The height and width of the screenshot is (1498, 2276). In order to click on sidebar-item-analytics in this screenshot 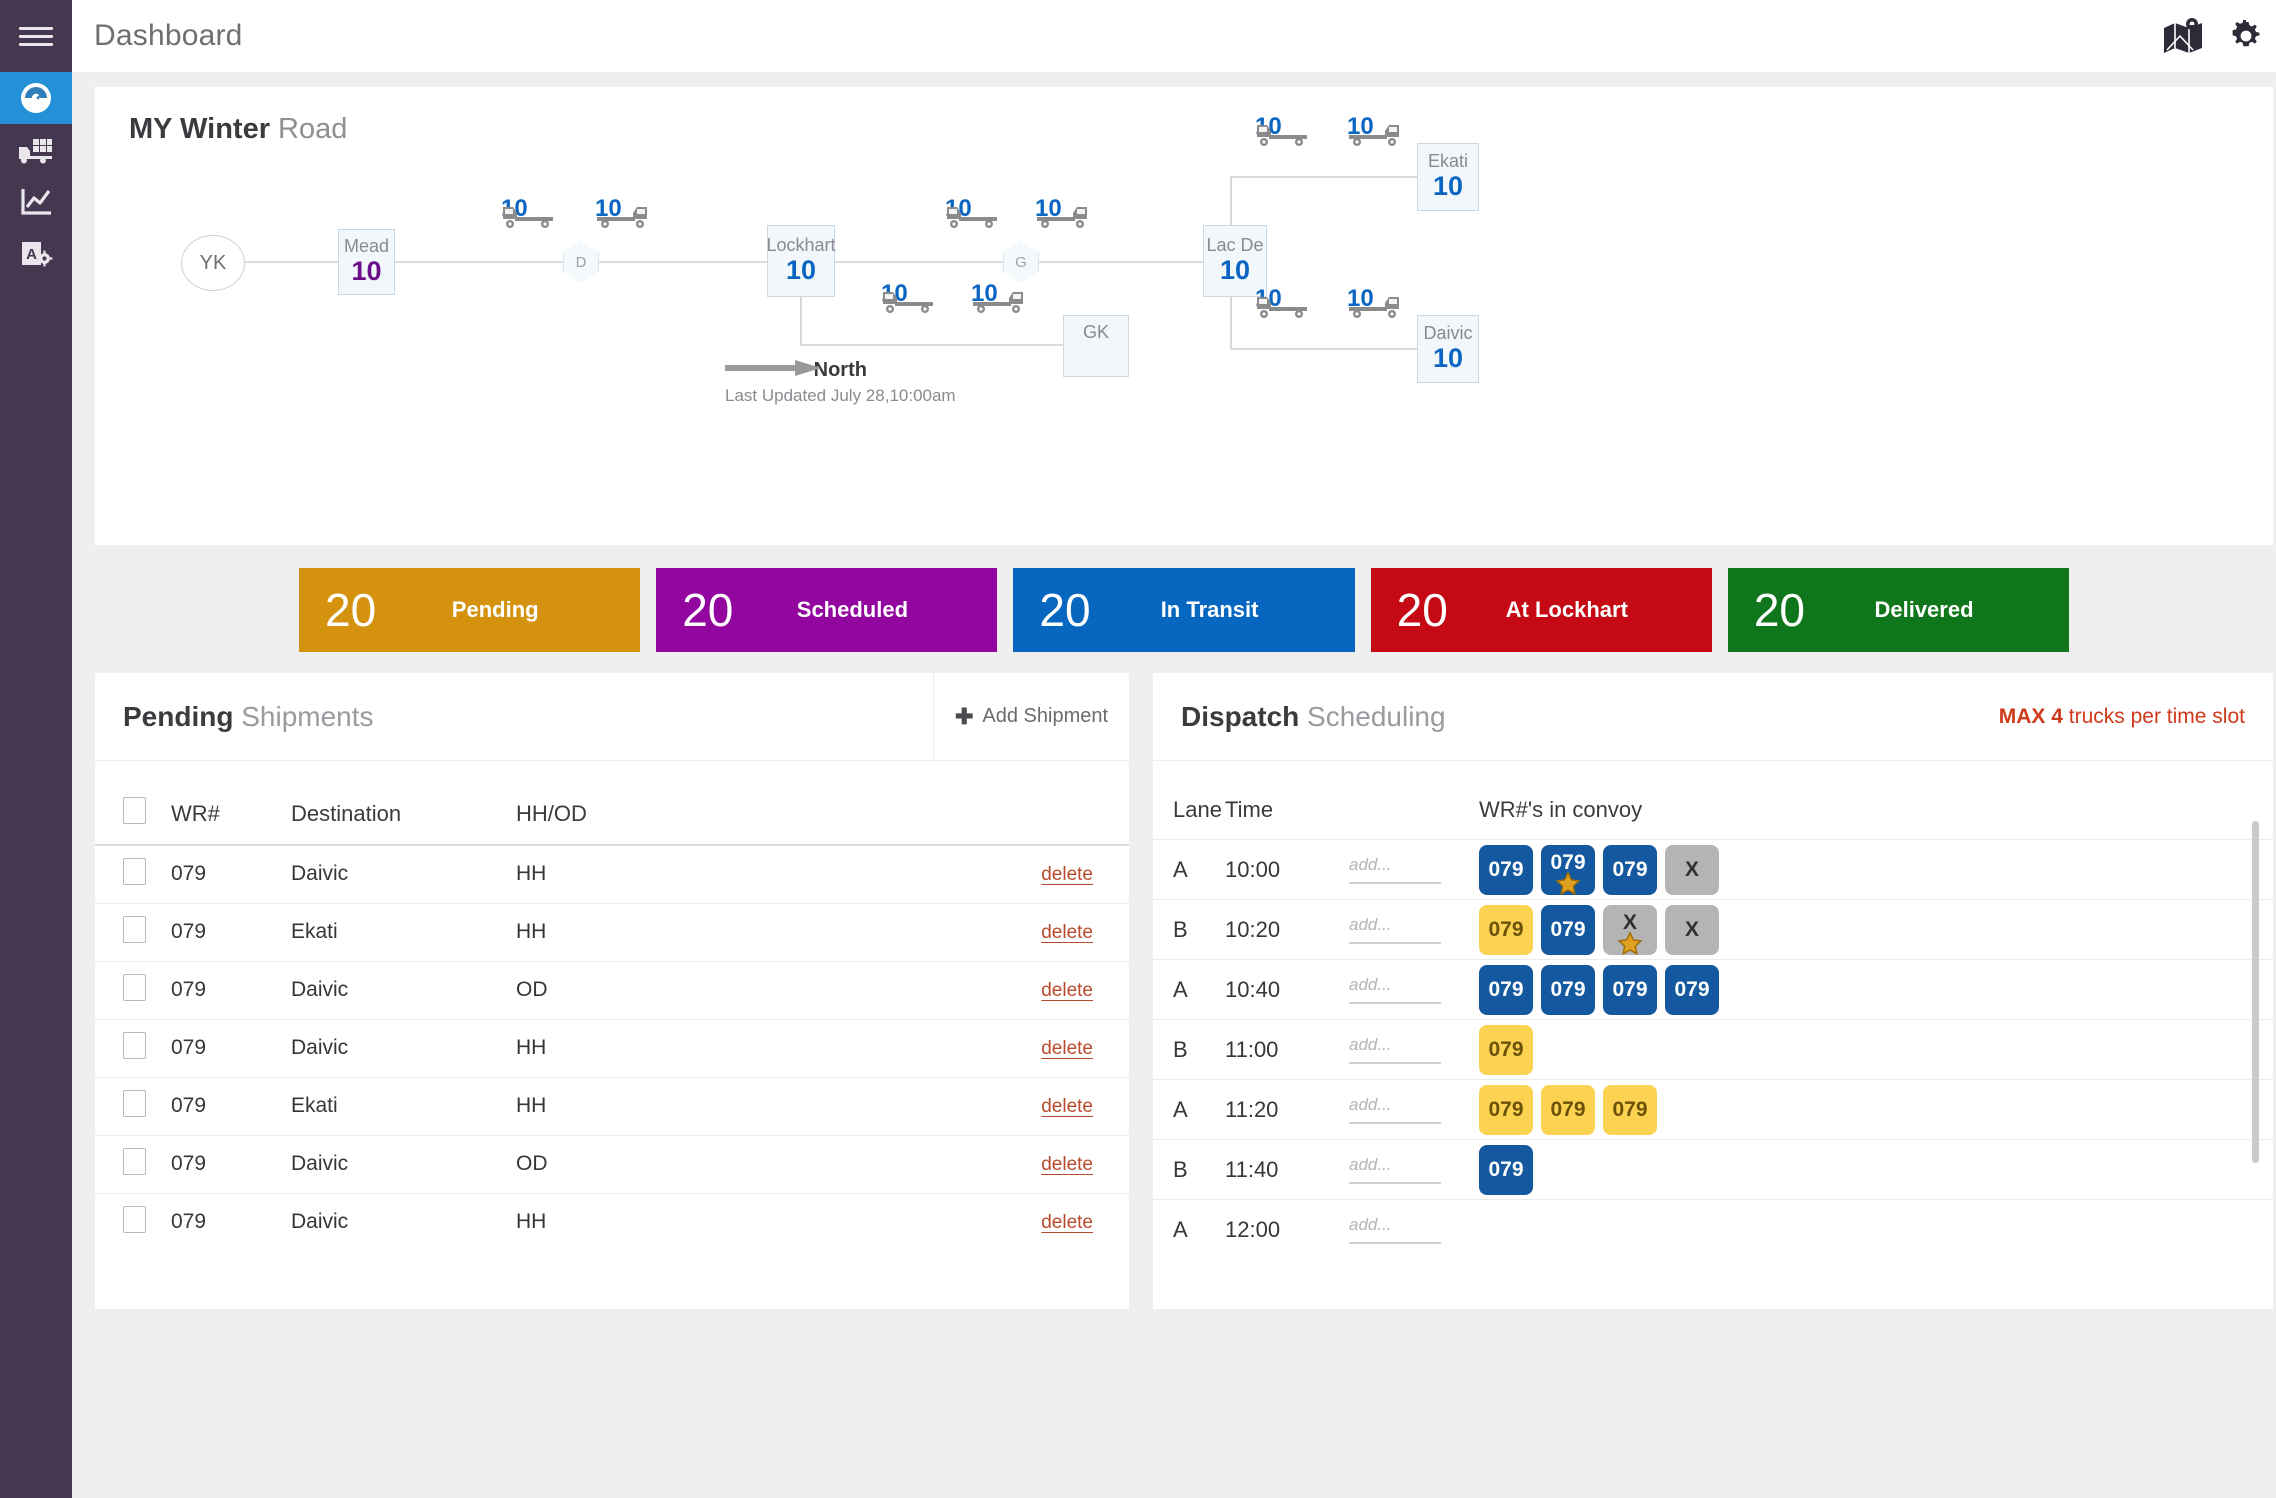, I will do `click(36, 202)`.